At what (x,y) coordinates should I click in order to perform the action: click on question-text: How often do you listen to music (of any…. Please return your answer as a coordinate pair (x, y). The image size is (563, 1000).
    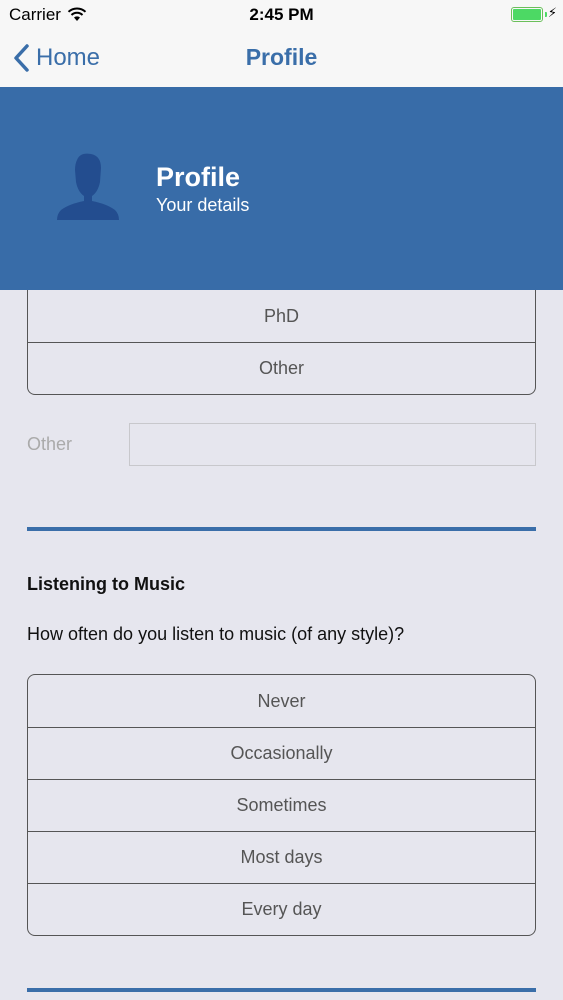
    Looking at the image, I should click on (216, 634).